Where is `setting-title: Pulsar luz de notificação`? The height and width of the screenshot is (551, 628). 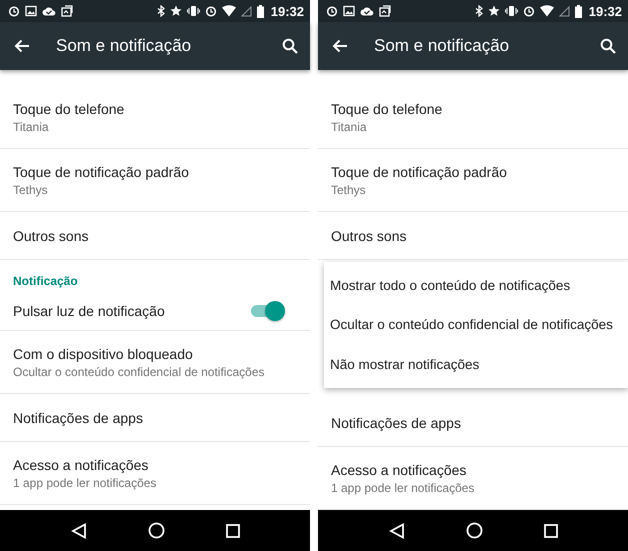 setting-title: Pulsar luz de notificação is located at coordinates (89, 311).